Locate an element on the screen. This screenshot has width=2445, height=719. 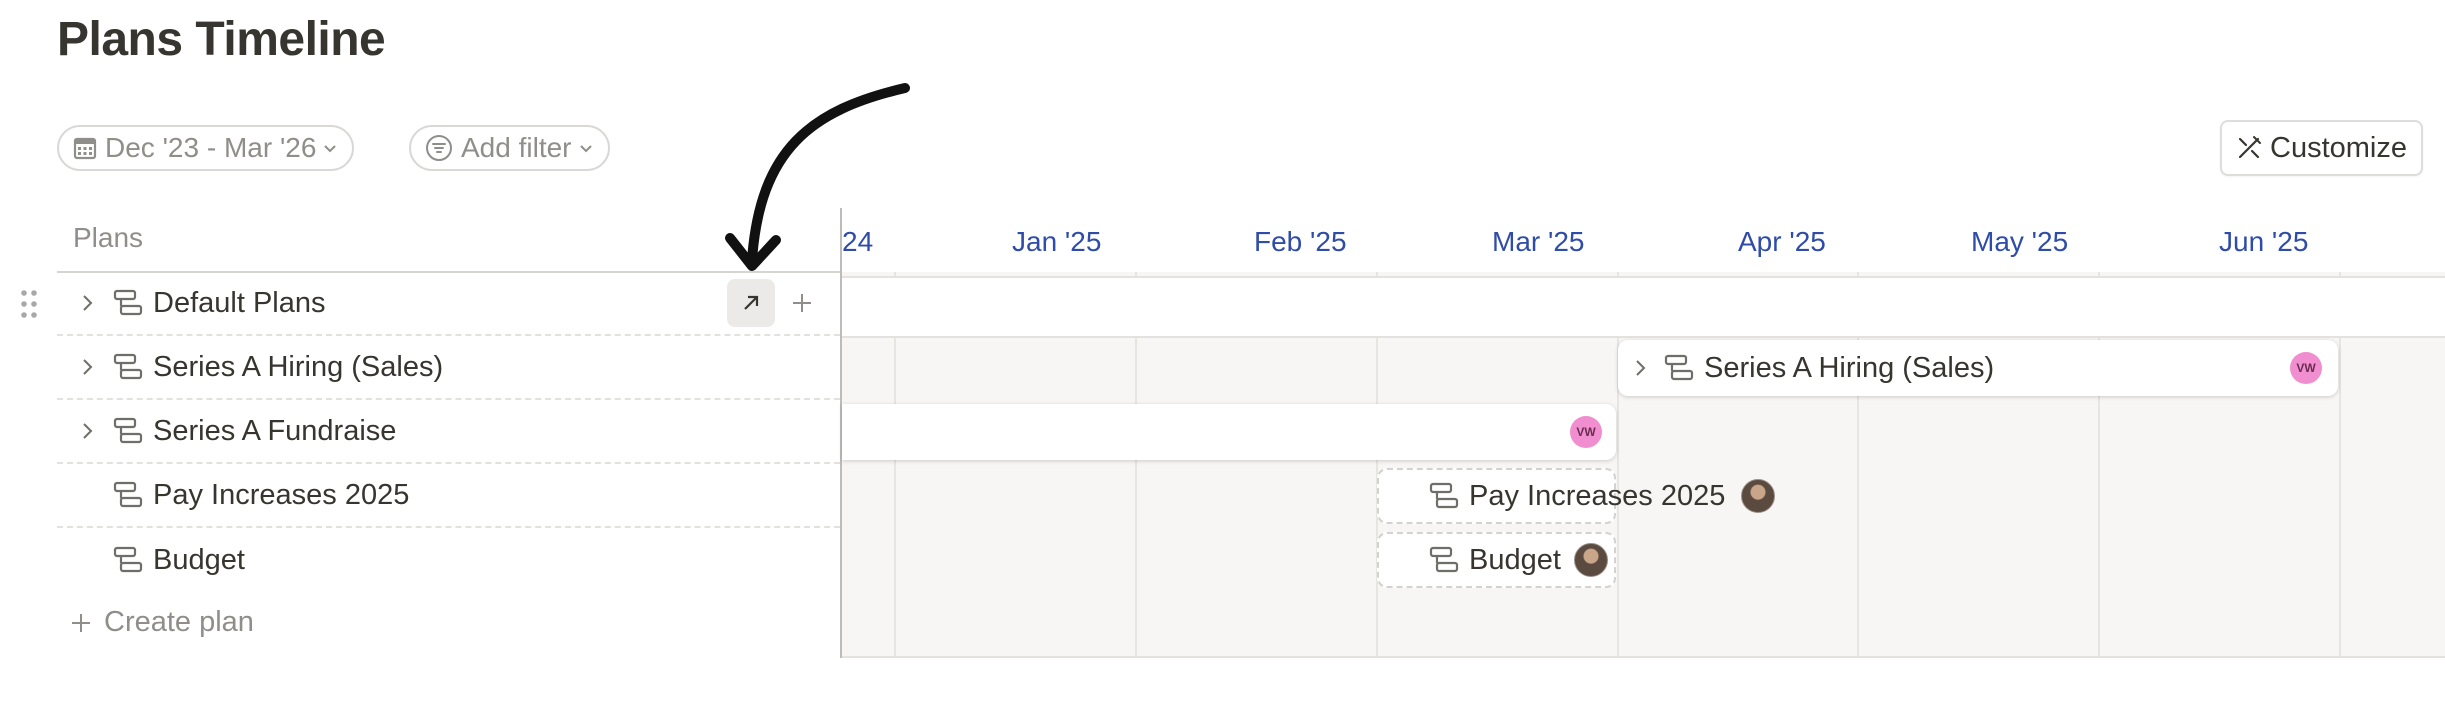
plan-row-series-a-hiring: Series A Hiring (Sales) is located at coordinates (448, 368).